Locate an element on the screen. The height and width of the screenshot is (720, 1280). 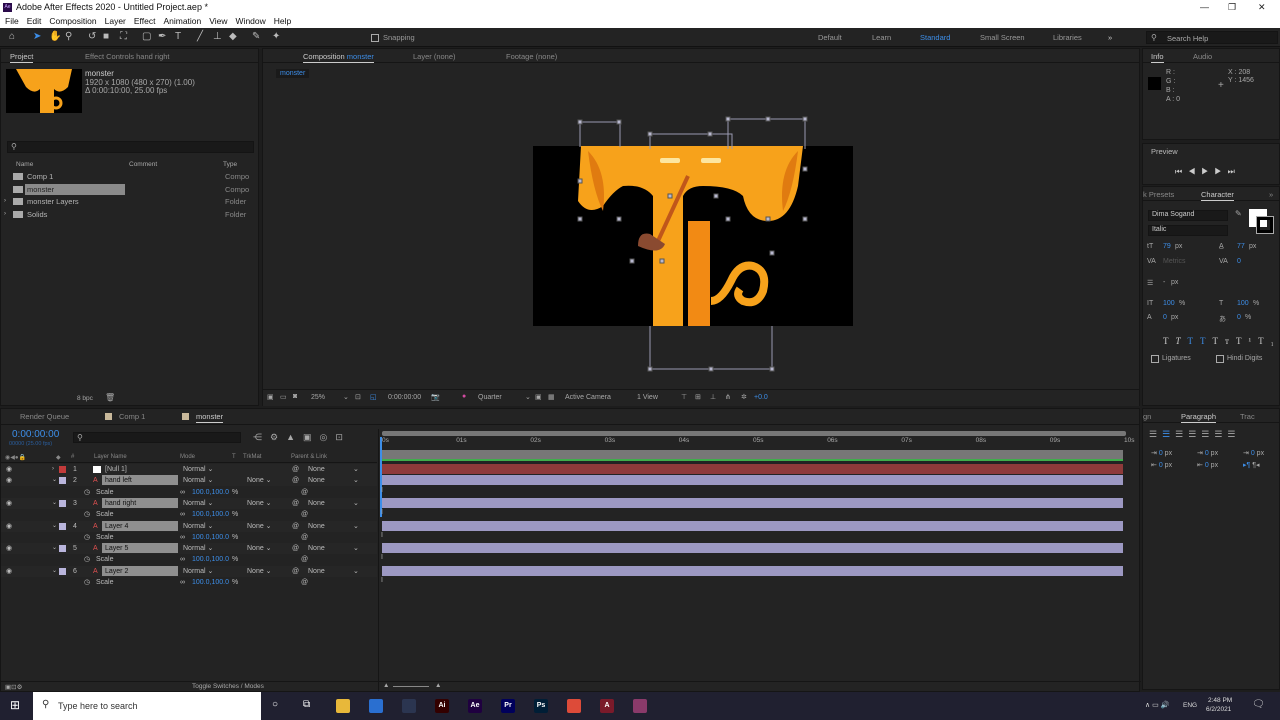
menu-file: File is located at coordinates (12, 21).